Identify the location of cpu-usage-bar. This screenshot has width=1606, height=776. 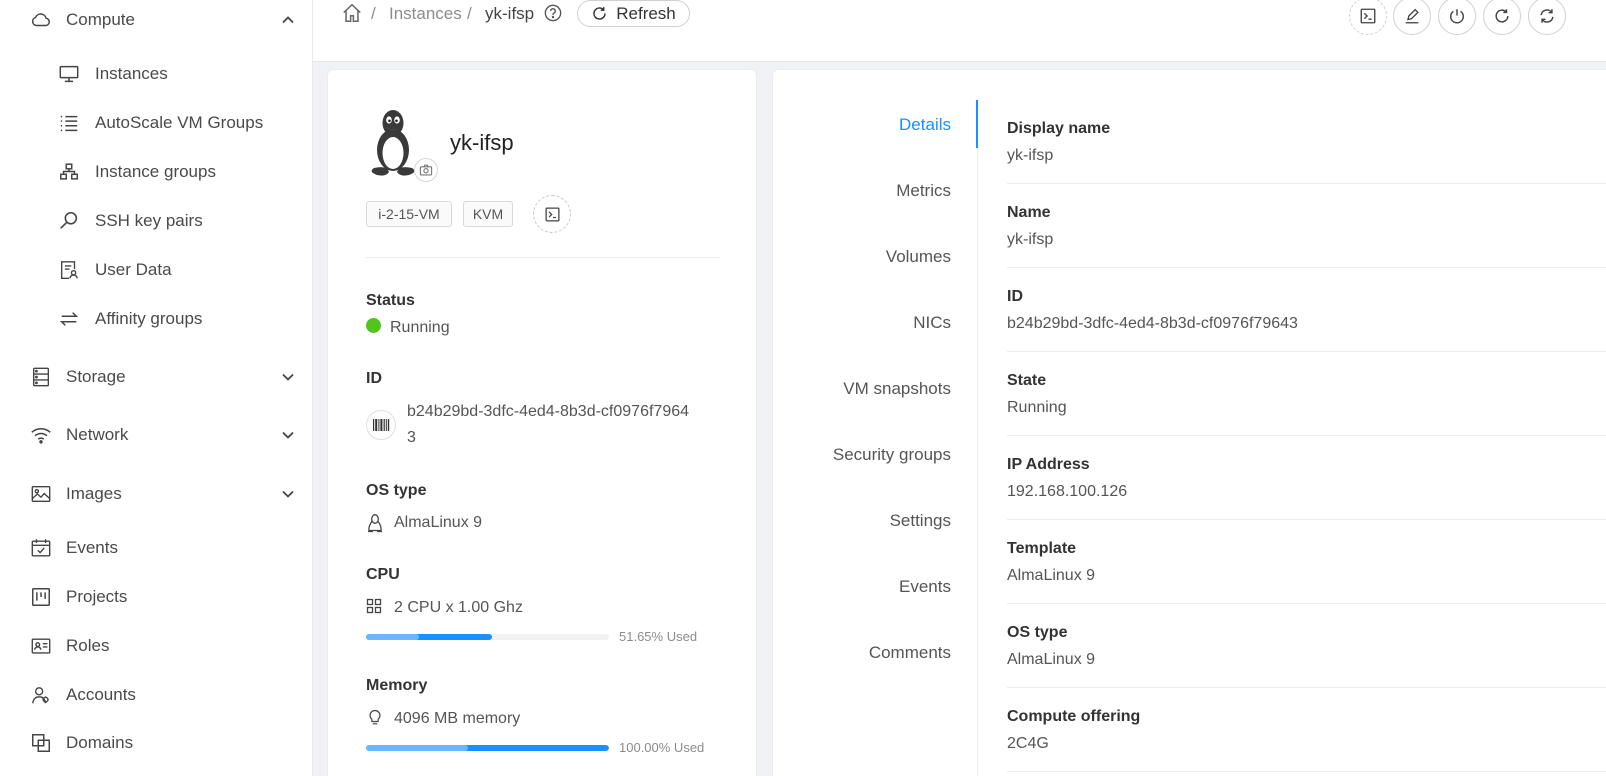
(487, 637).